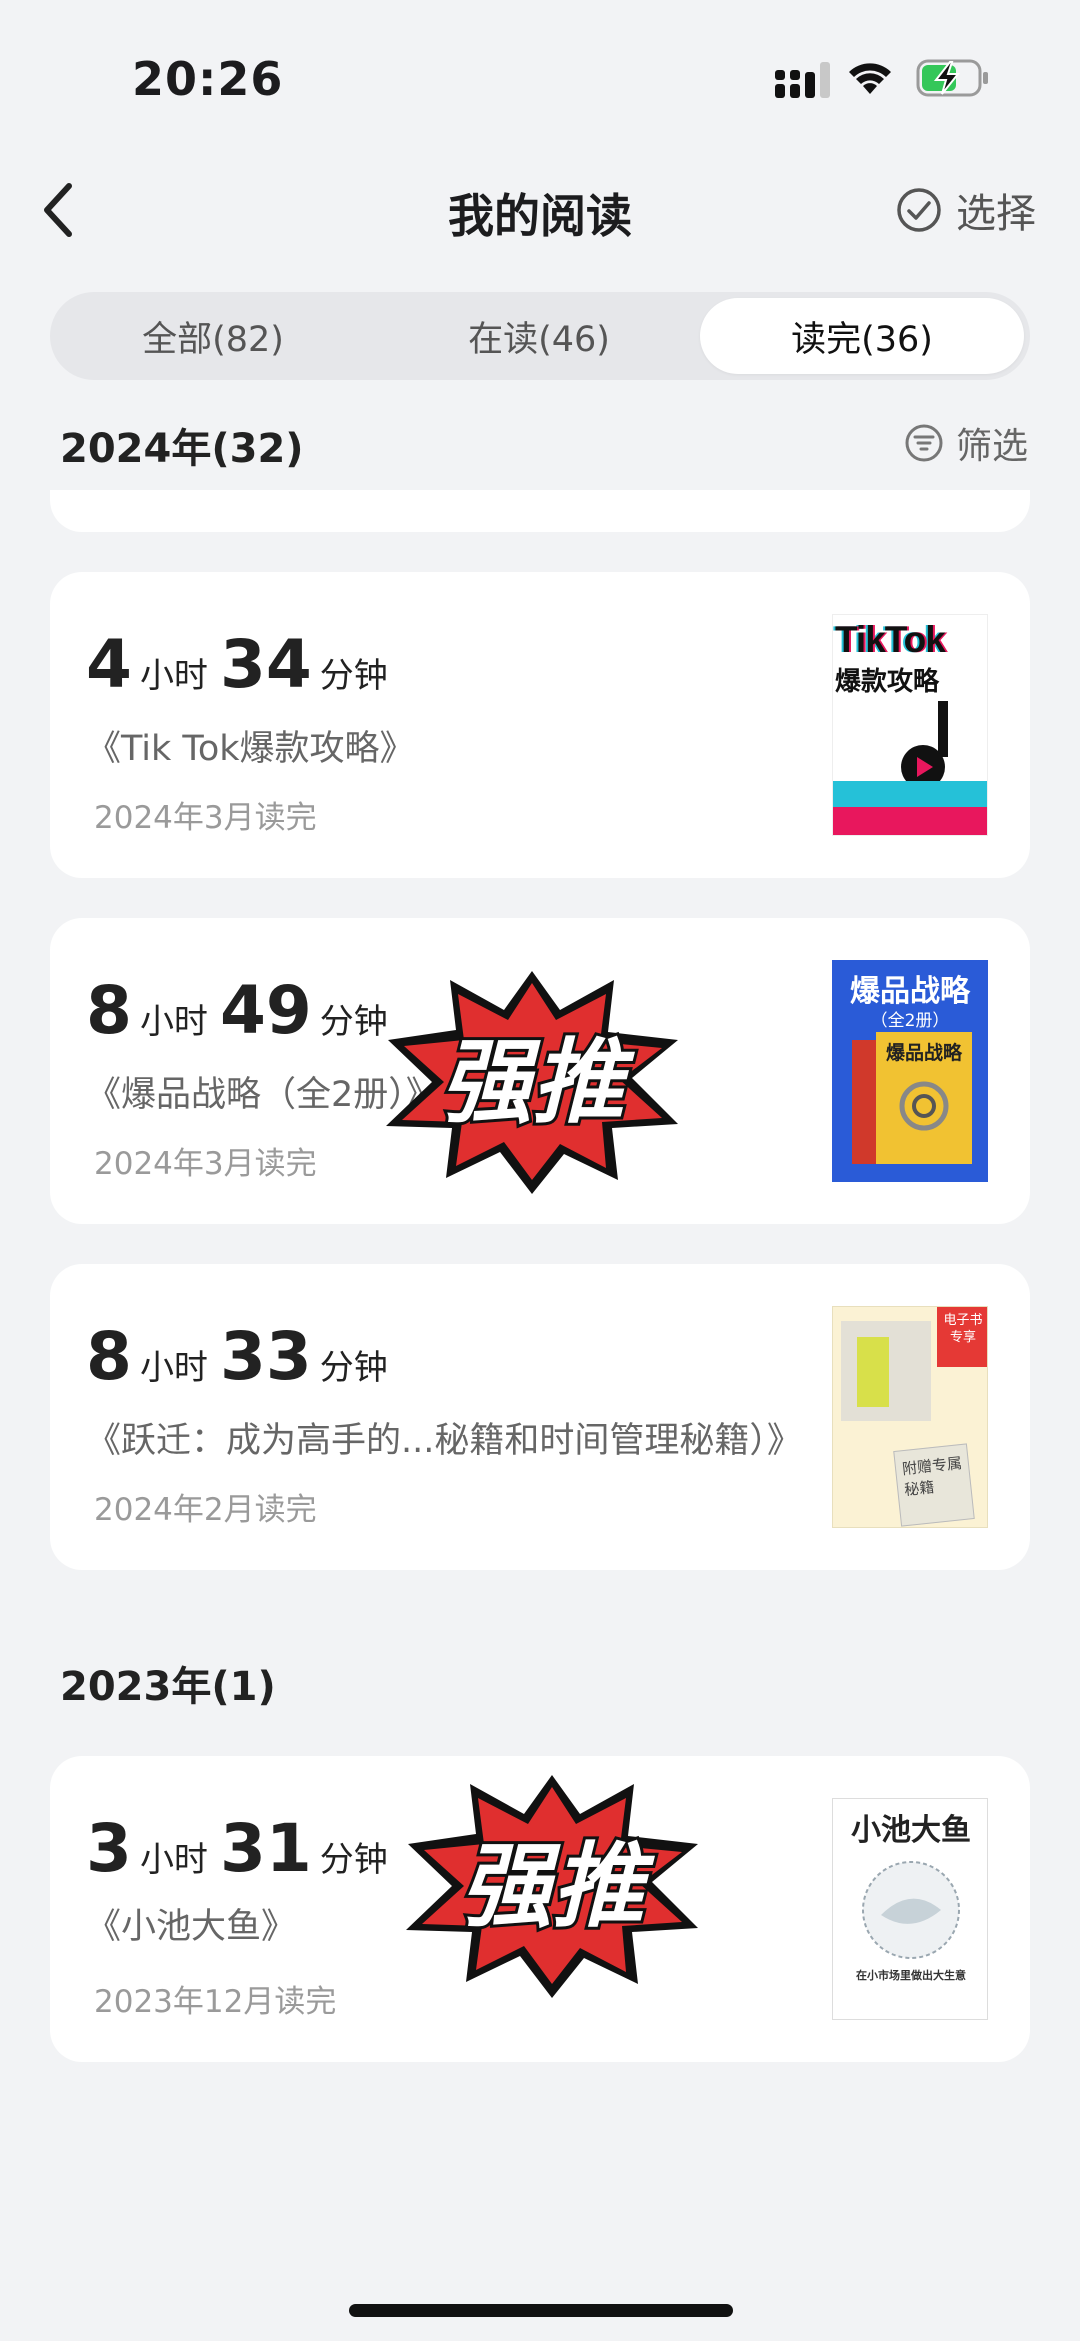  What do you see at coordinates (109, 664) in the screenshot?
I see `duration-hours: 4` at bounding box center [109, 664].